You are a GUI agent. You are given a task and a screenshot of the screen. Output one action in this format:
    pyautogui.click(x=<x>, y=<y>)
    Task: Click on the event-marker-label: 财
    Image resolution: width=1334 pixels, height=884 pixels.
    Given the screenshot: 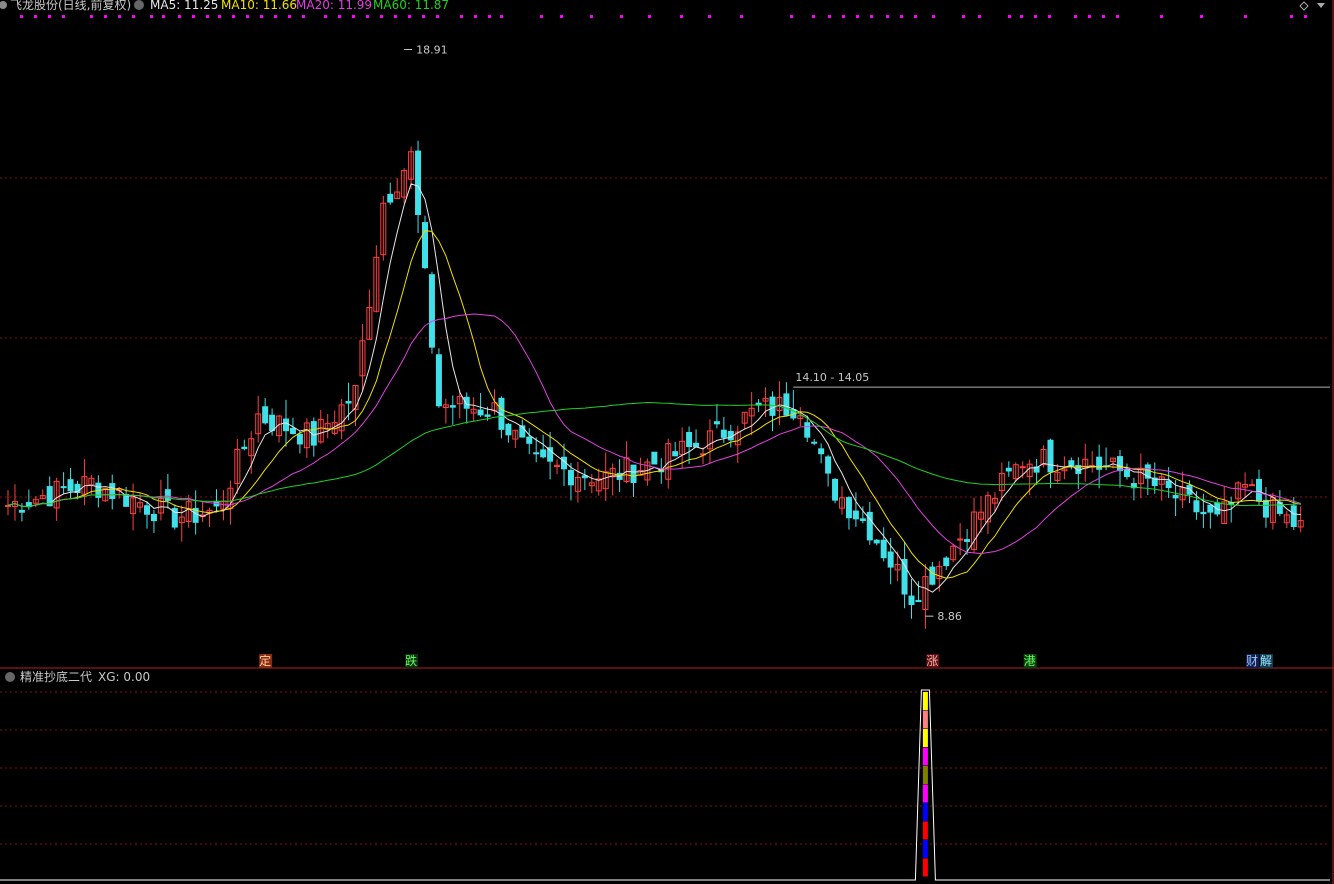 What is the action you would take?
    pyautogui.click(x=1252, y=661)
    